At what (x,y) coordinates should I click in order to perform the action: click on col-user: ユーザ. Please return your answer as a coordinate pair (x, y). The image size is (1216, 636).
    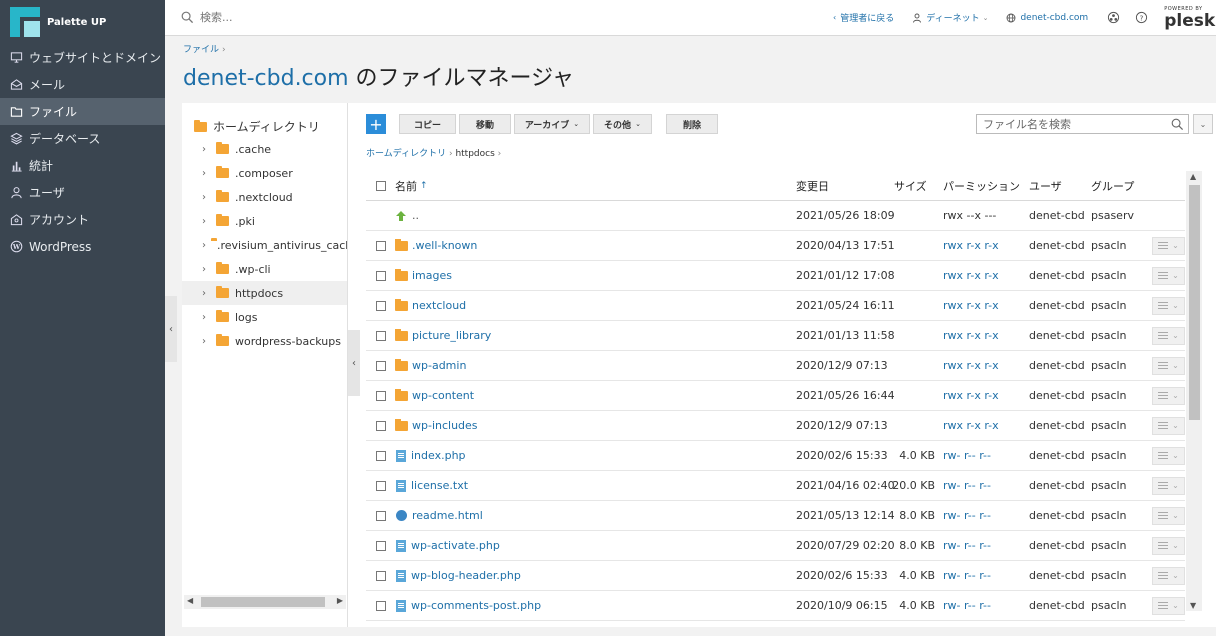
    Looking at the image, I should click on (1060, 186).